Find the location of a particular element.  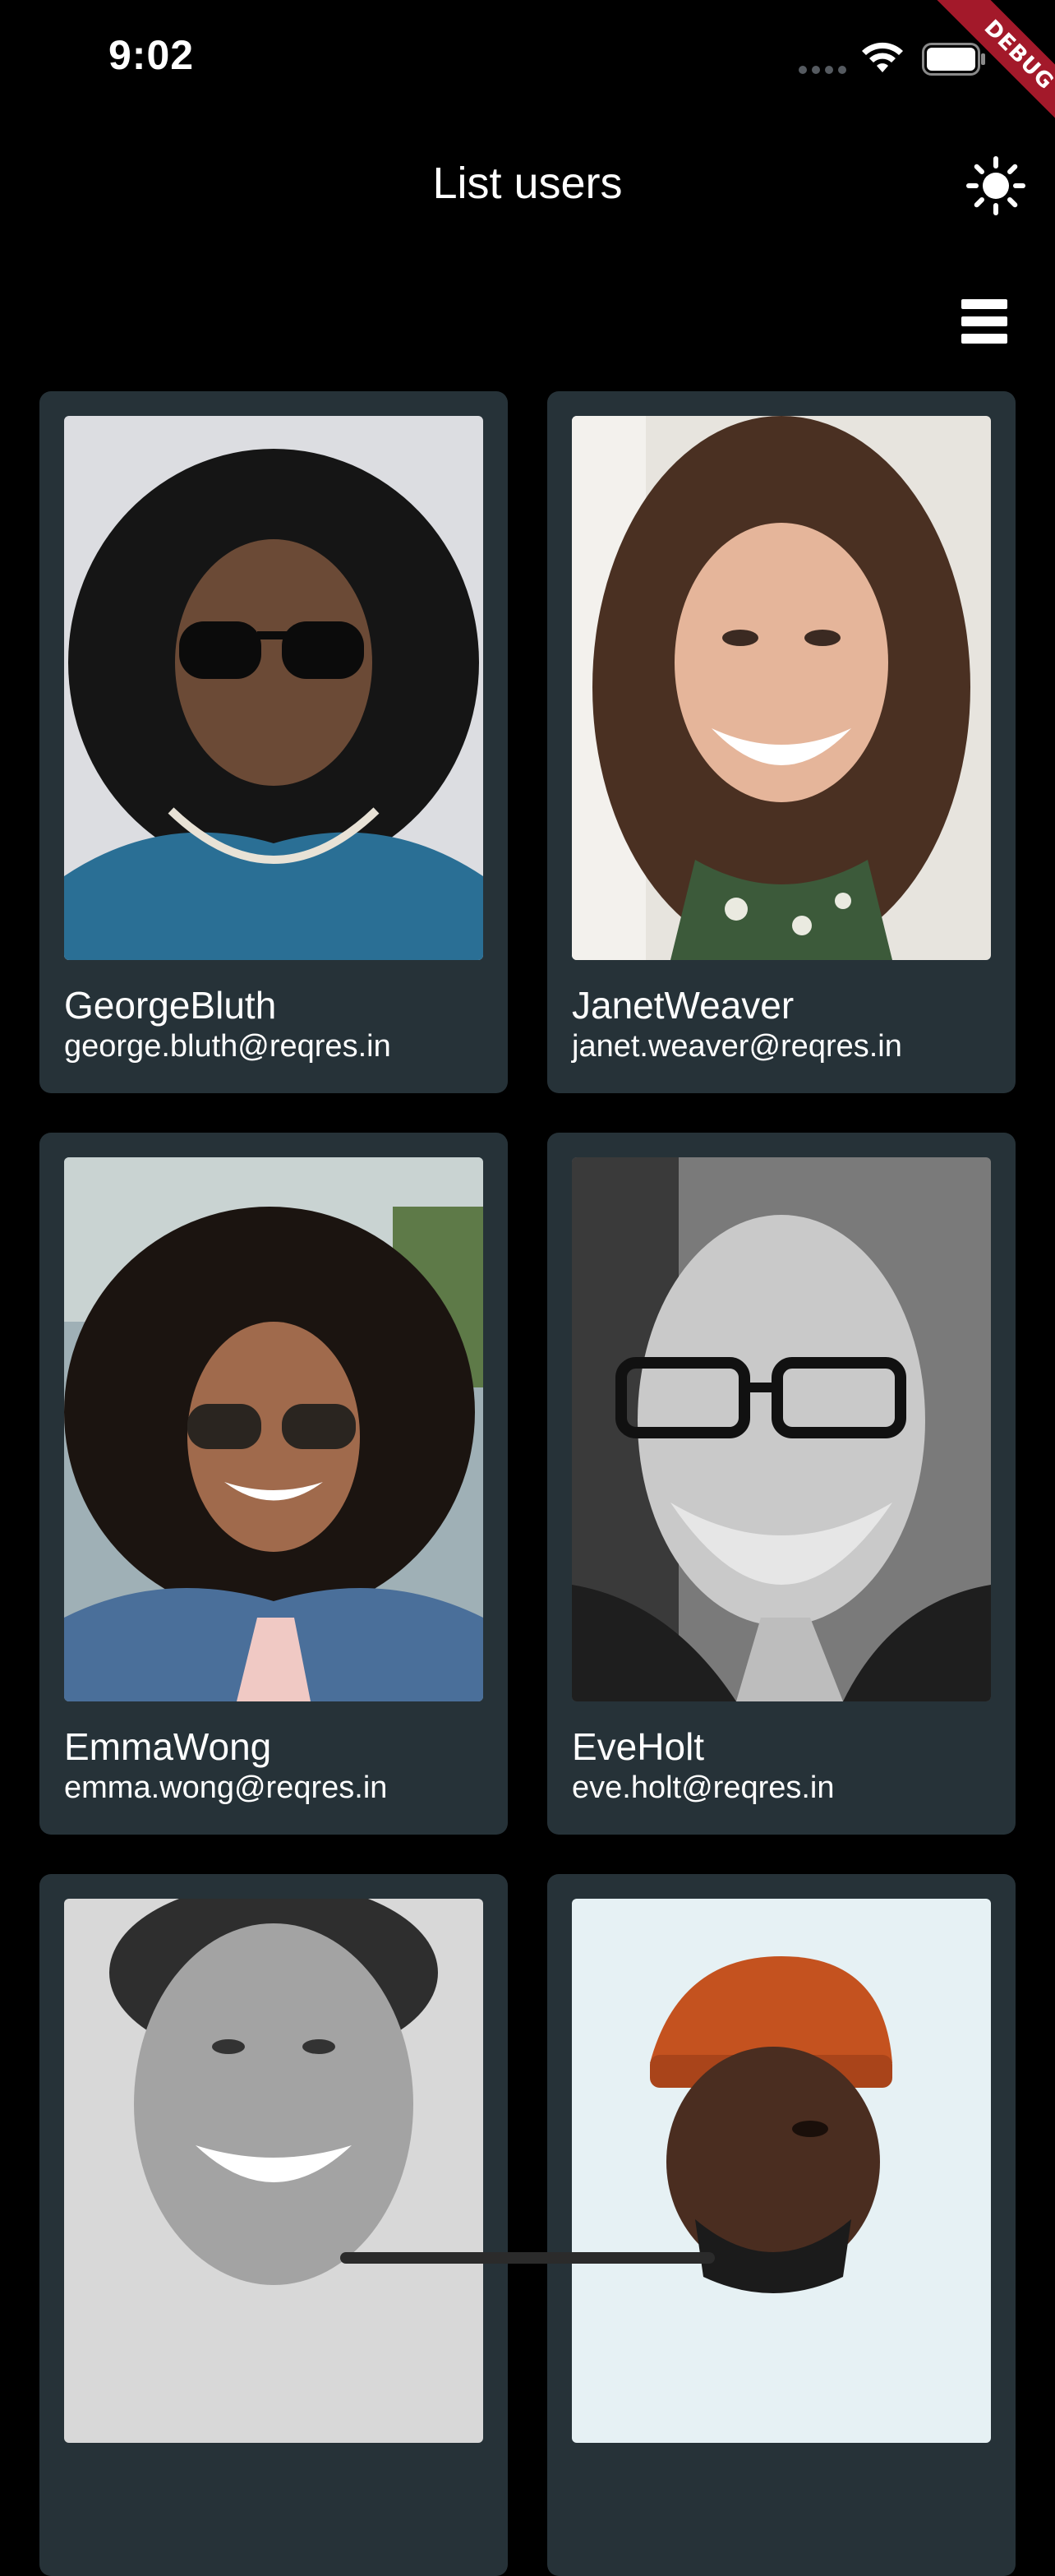

user-name: GeorgeBluth is located at coordinates (170, 1005).